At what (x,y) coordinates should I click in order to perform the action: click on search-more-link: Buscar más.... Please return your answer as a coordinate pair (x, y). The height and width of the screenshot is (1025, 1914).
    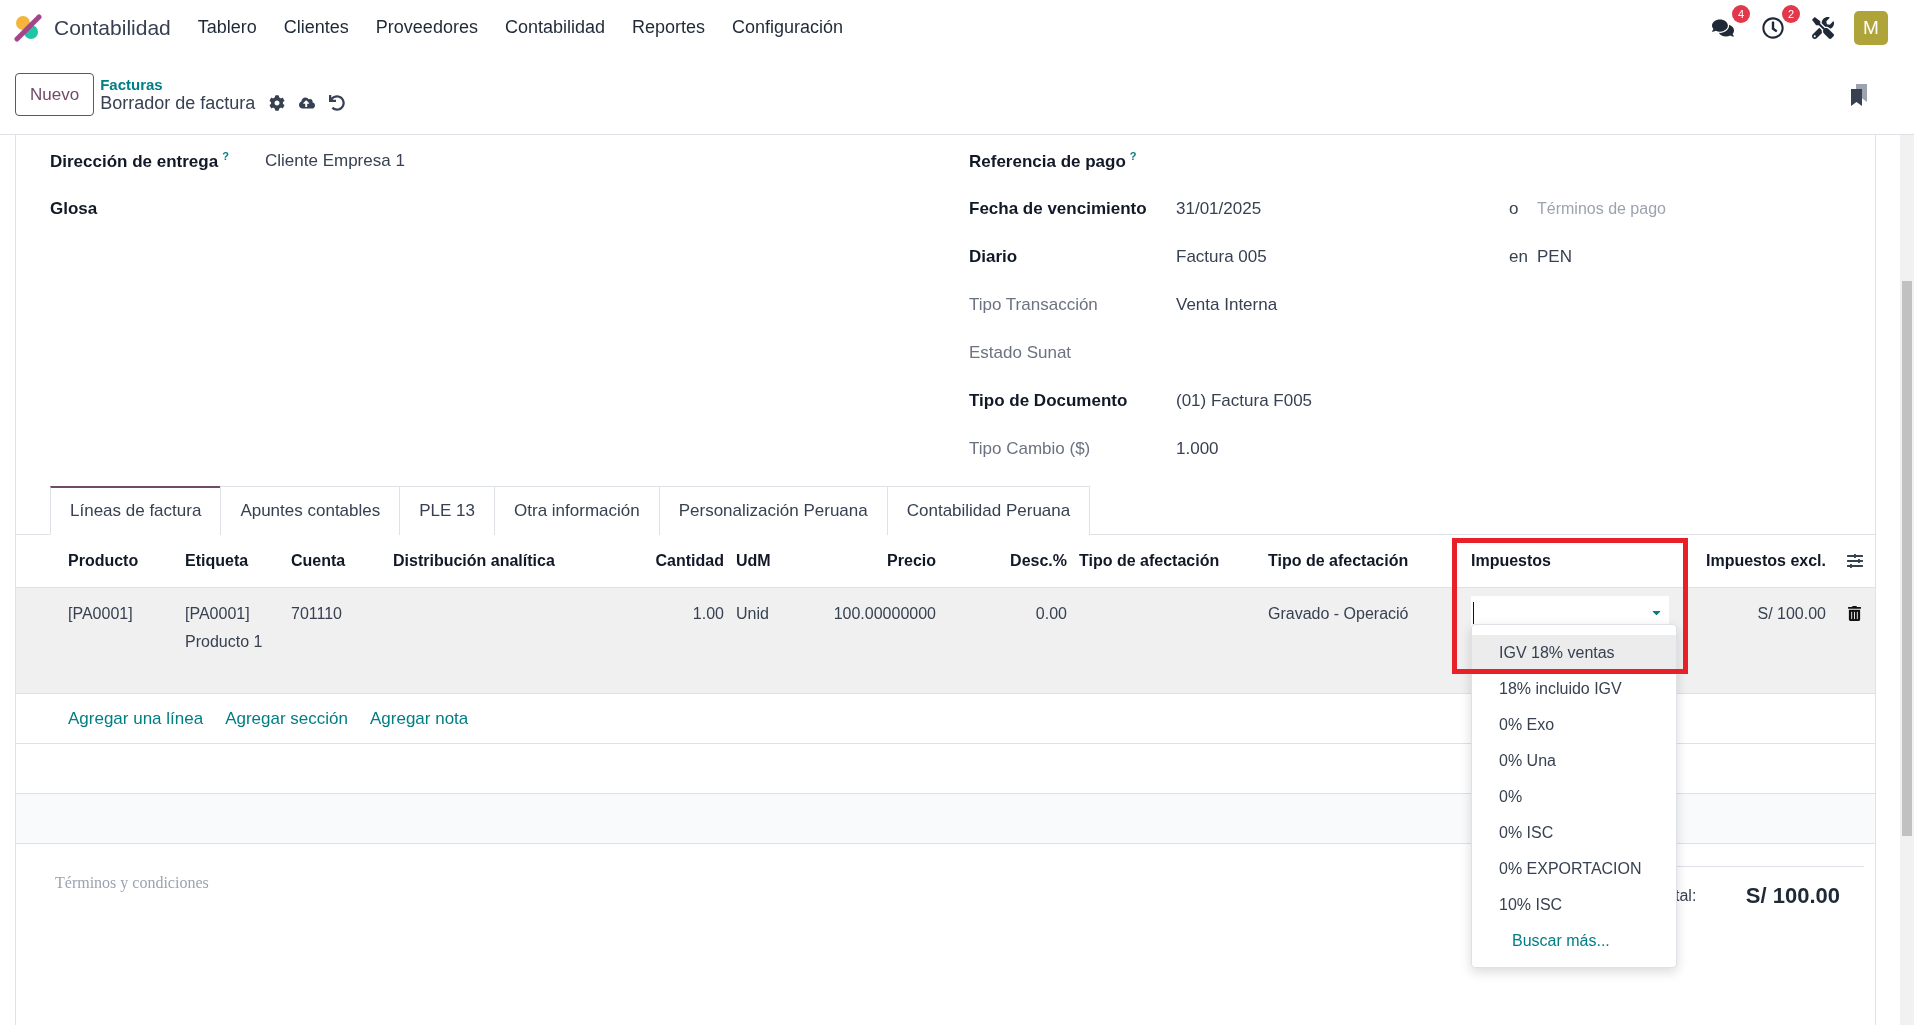
    Looking at the image, I should click on (1574, 941).